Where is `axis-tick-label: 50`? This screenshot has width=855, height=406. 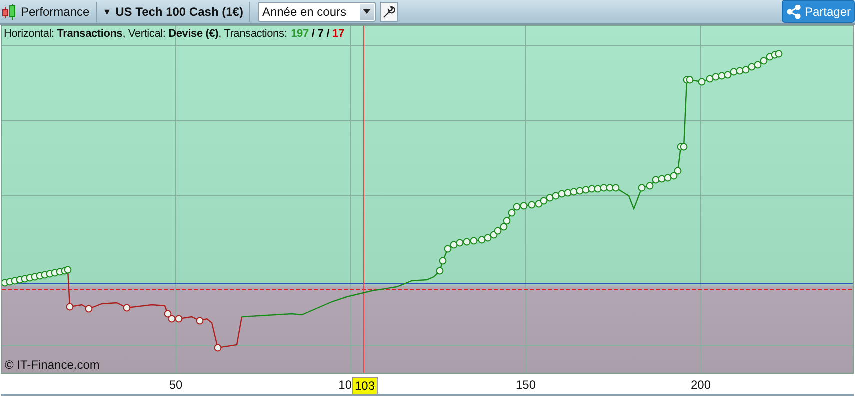
axis-tick-label: 50 is located at coordinates (176, 385).